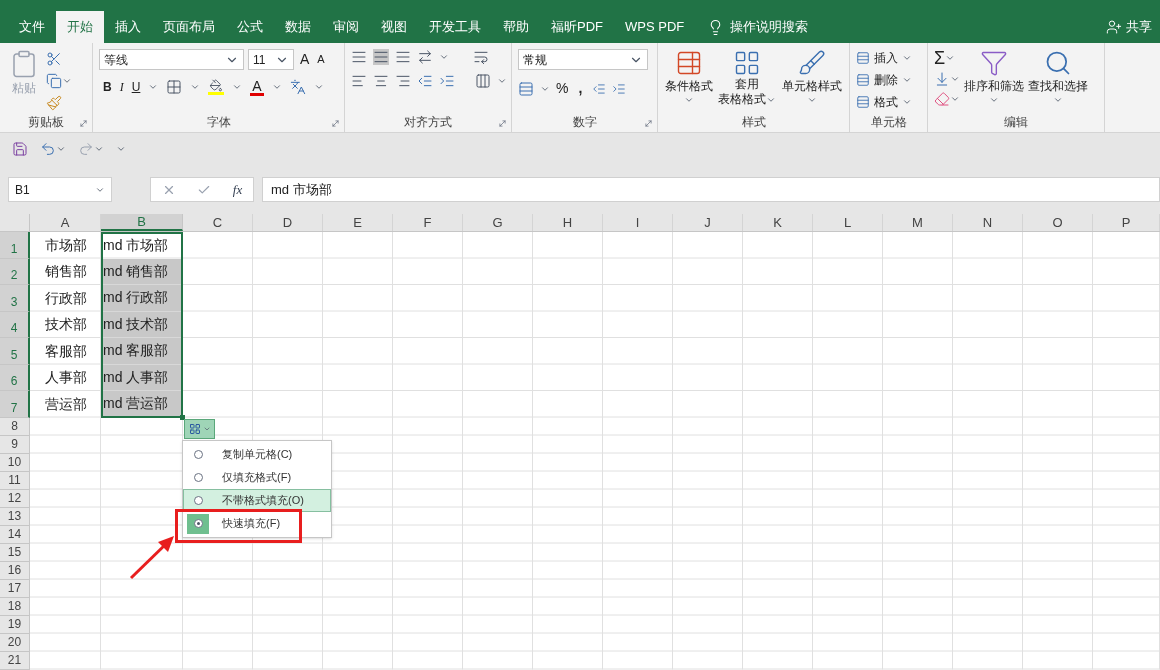 Image resolution: width=1160 pixels, height=670 pixels. I want to click on ribbon-tab: 页面布局, so click(189, 27).